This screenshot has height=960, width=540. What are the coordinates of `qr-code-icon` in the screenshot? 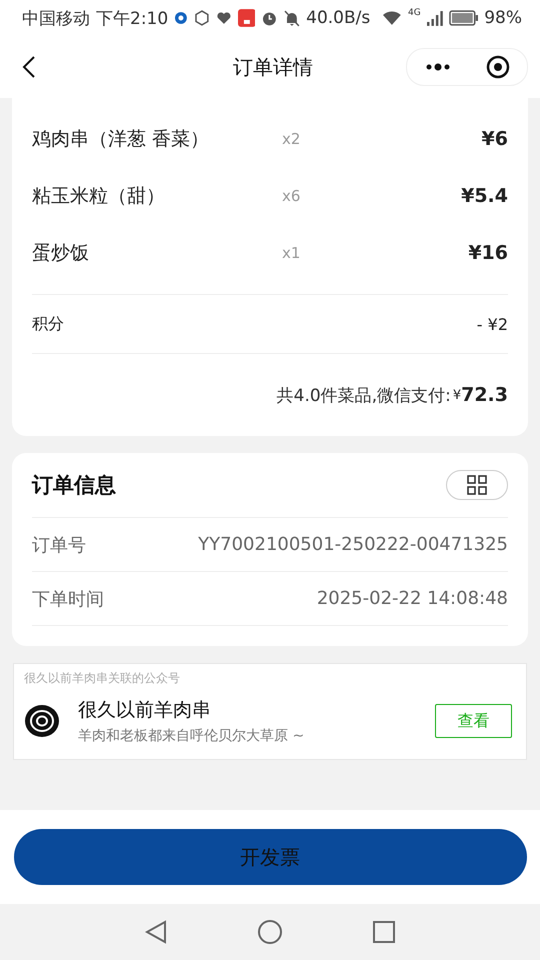 It's located at (477, 485).